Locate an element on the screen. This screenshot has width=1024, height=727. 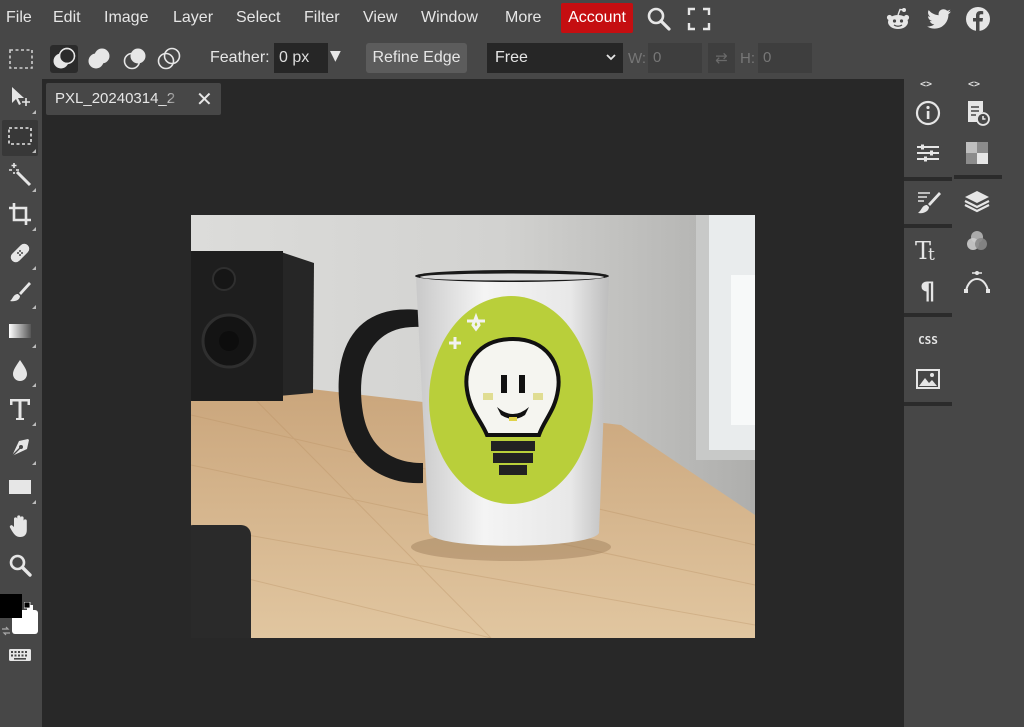
collapse-left-column-toggle: <> is located at coordinates (926, 84).